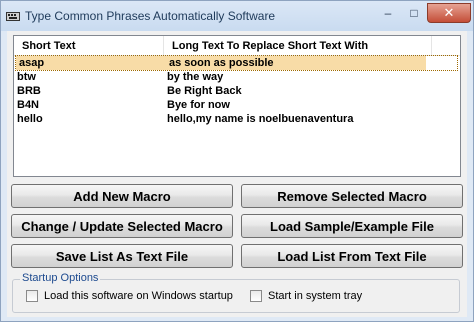  I want to click on long-text-cell: Bye for now, so click(198, 105).